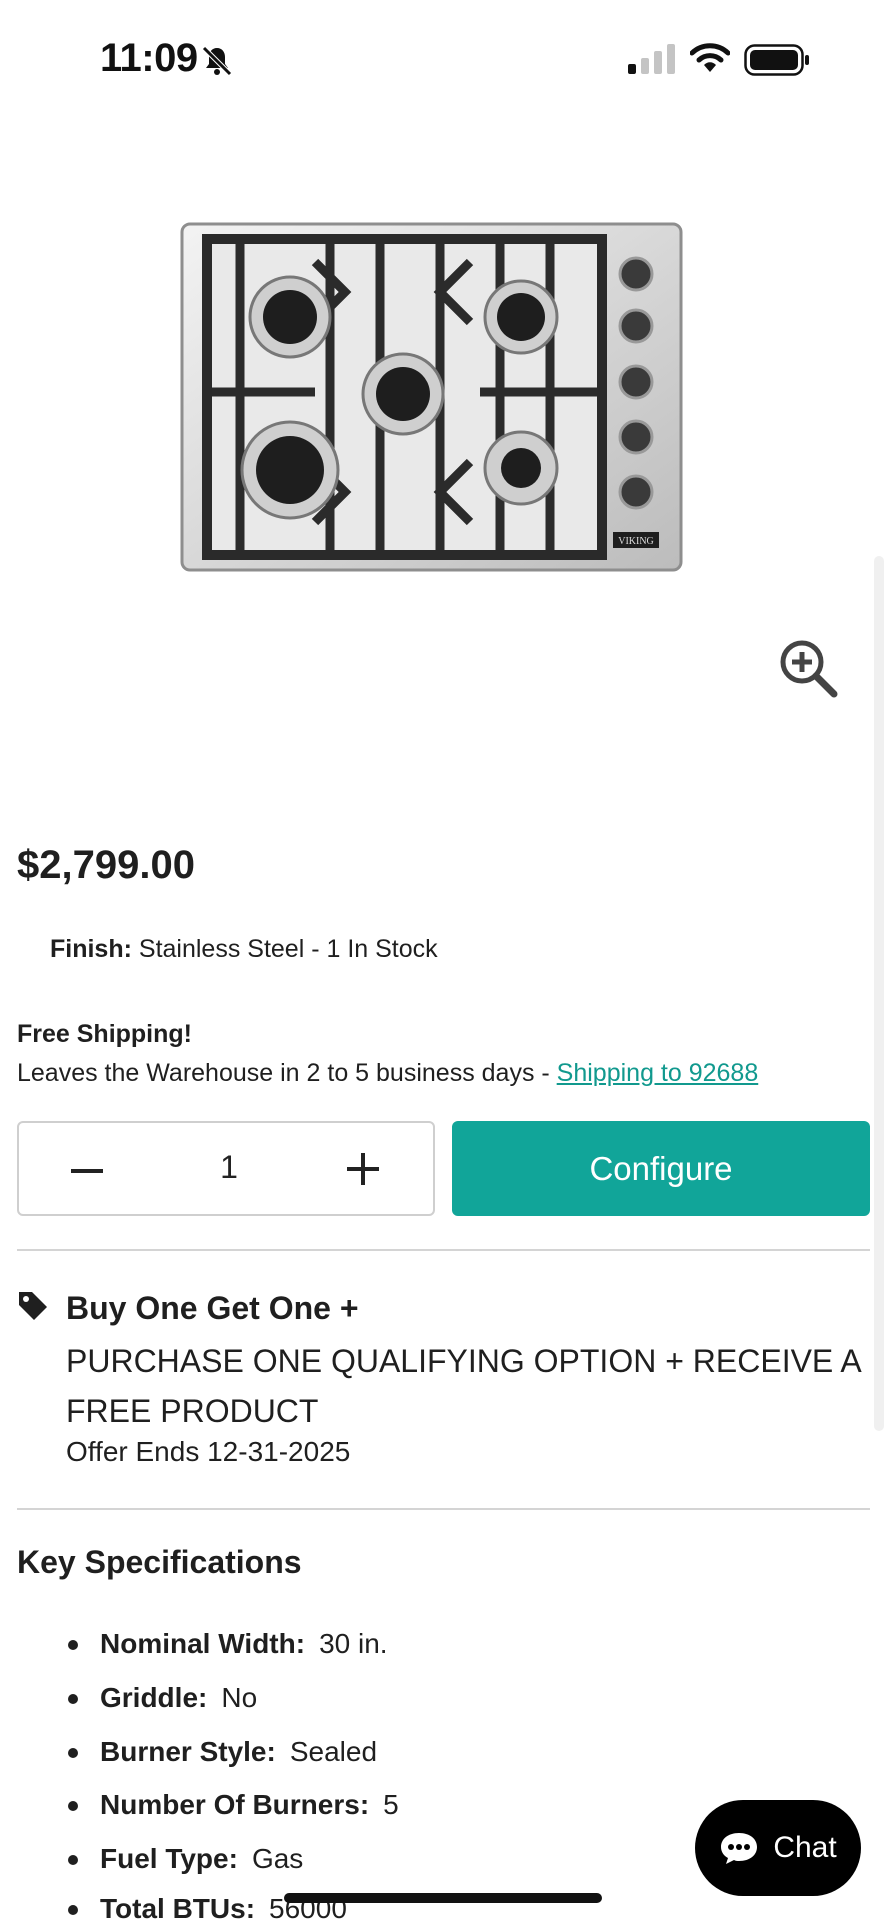  I want to click on home-indicator, so click(443, 1898).